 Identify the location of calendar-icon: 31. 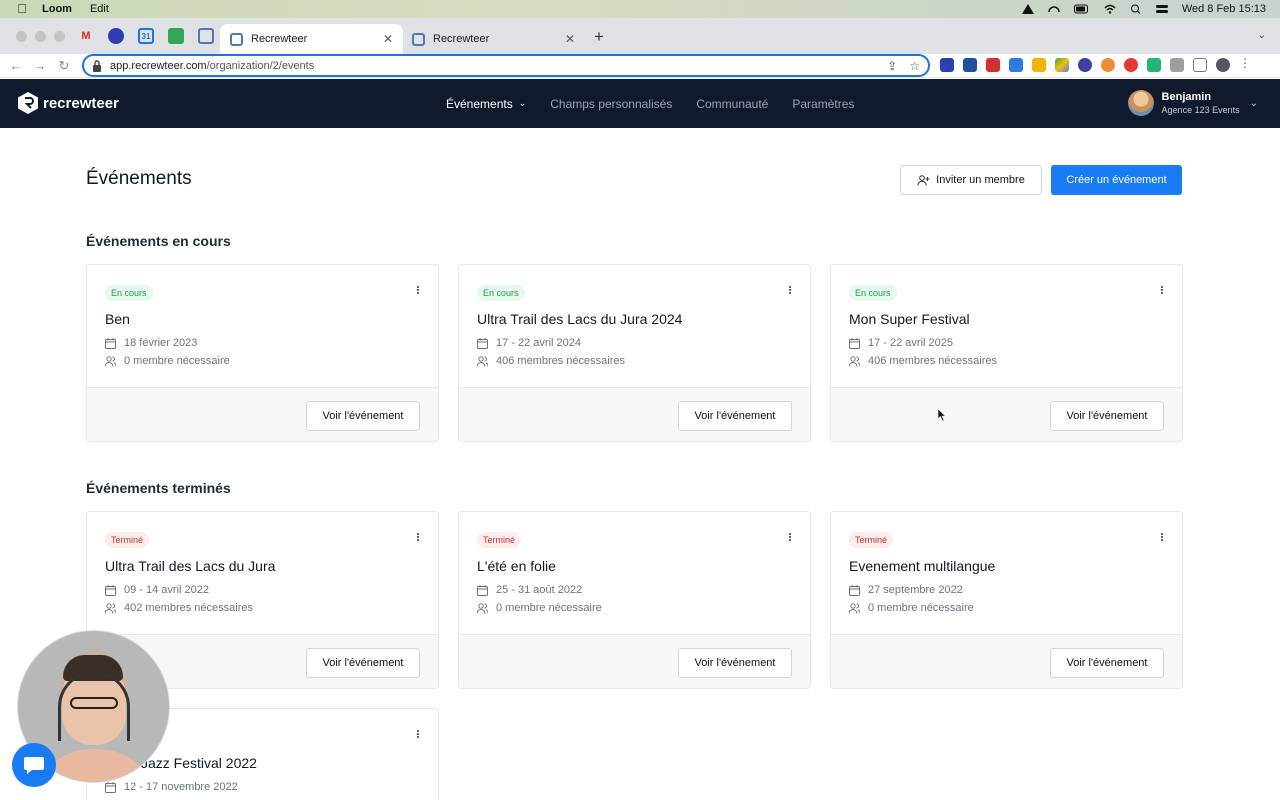
(146, 36).